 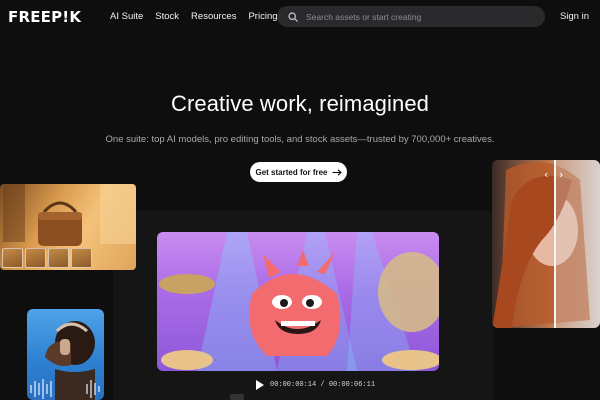 I want to click on portrait-comparison-image, so click(x=546, y=244).